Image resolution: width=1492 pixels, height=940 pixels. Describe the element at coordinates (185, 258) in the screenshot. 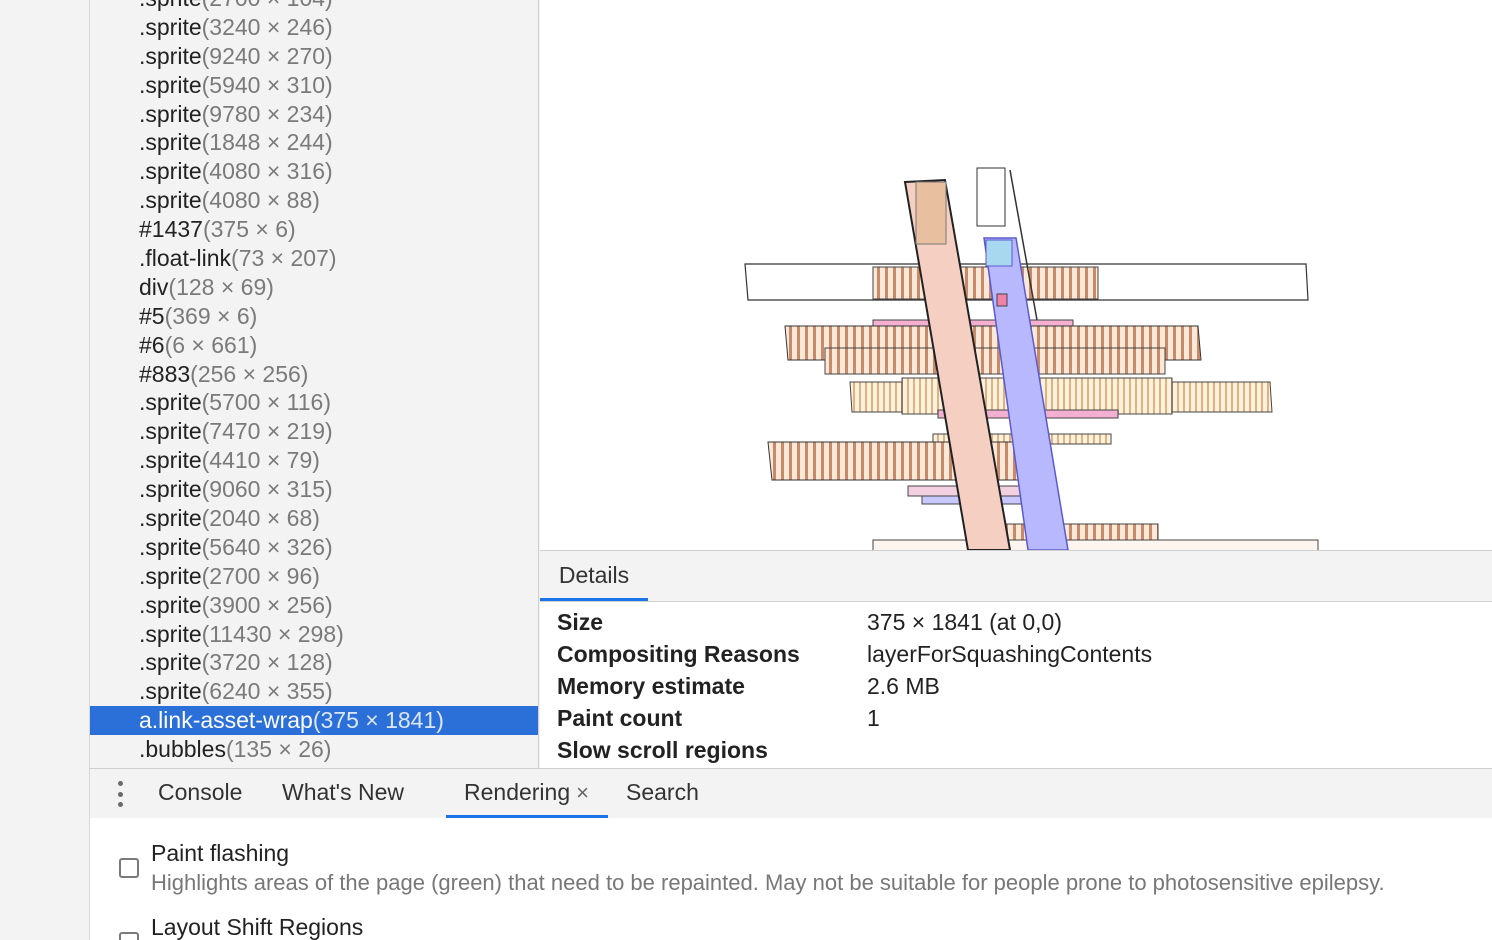

I see `layer-name: .float-link` at that location.